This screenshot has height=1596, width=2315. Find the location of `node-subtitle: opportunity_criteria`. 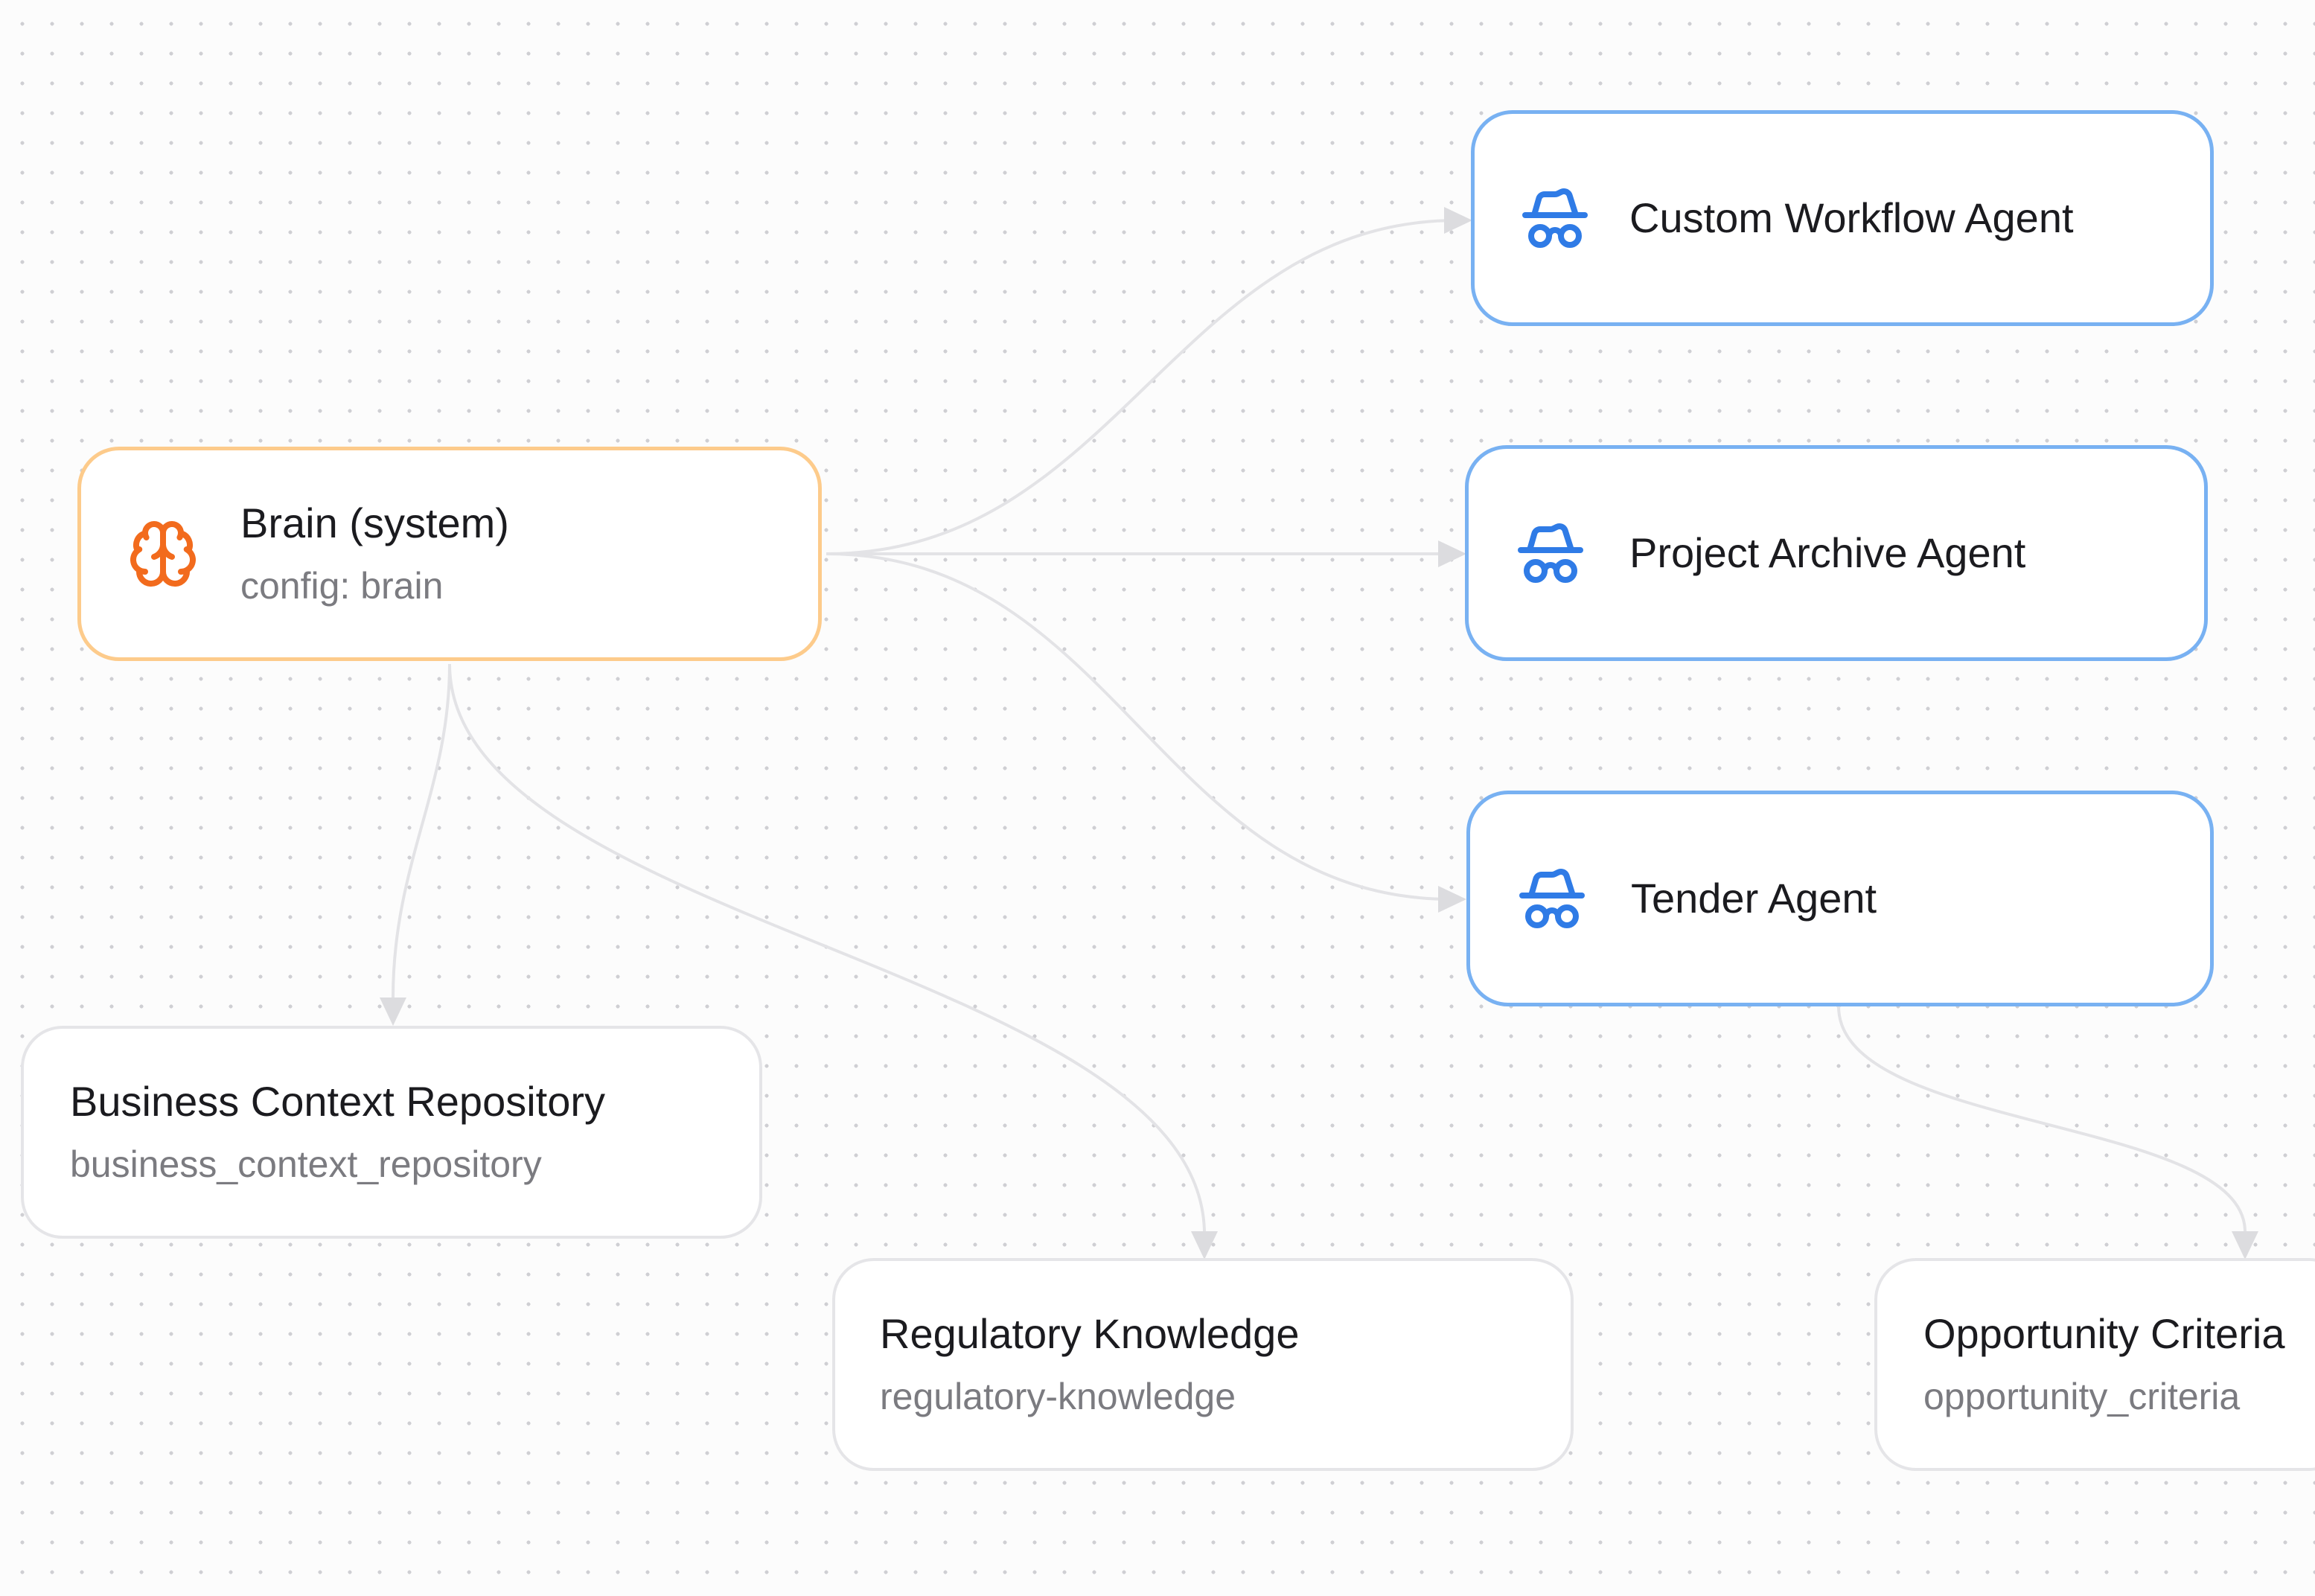

node-subtitle: opportunity_criteria is located at coordinates (2082, 1396).